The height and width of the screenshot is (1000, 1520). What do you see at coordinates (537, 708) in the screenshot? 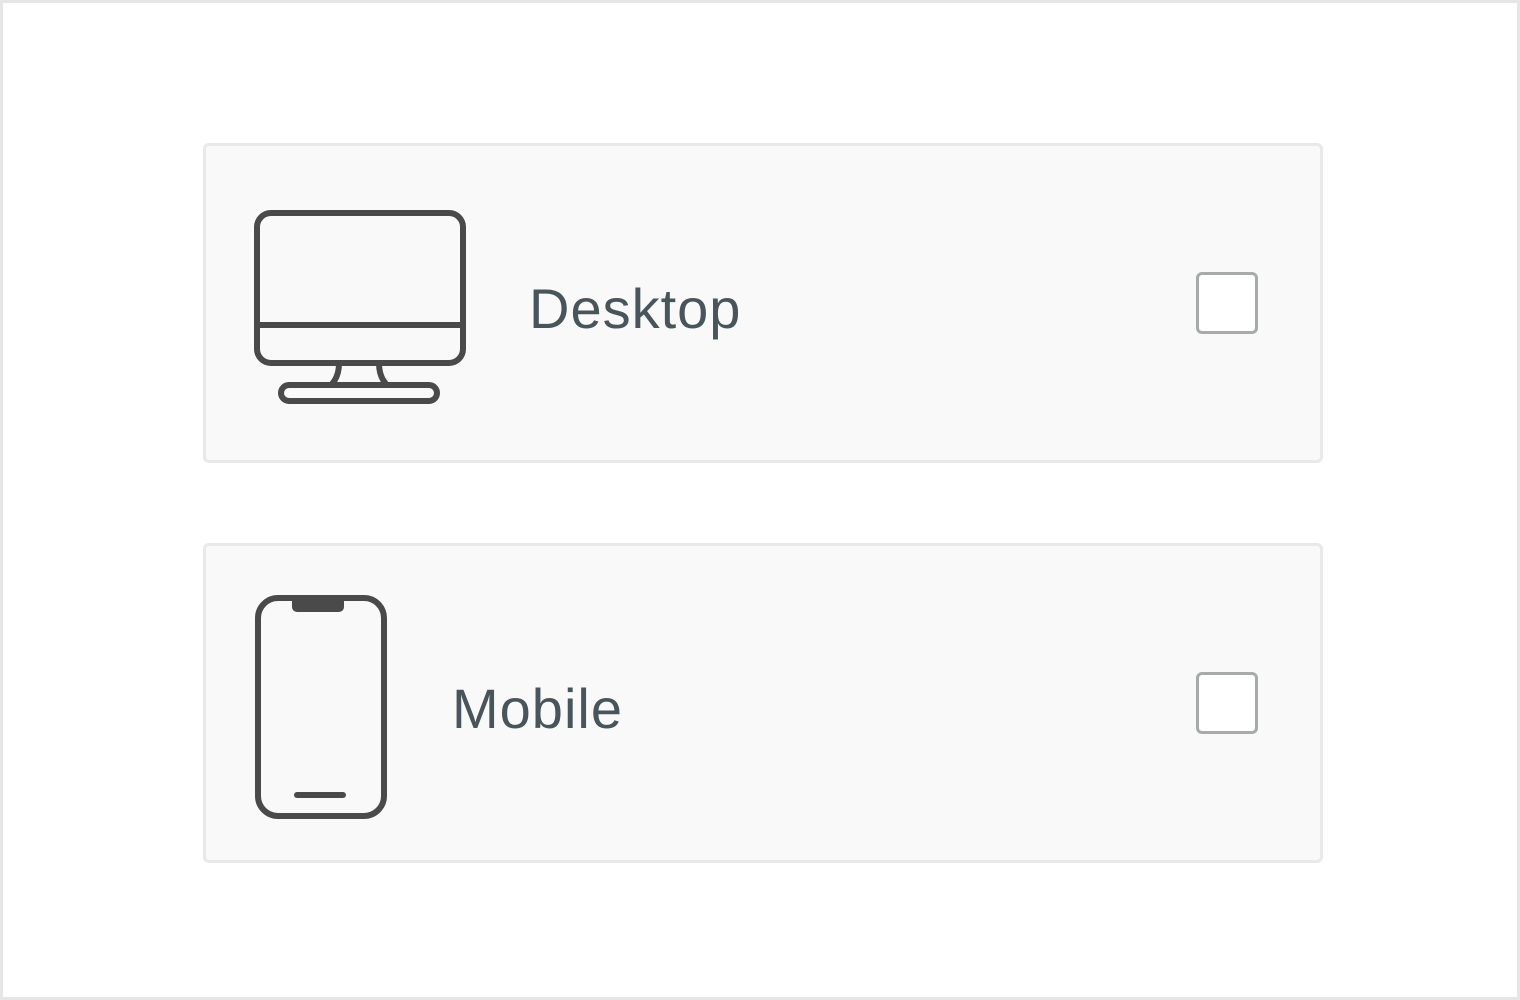
I see `mobile-option-label: Mobile` at bounding box center [537, 708].